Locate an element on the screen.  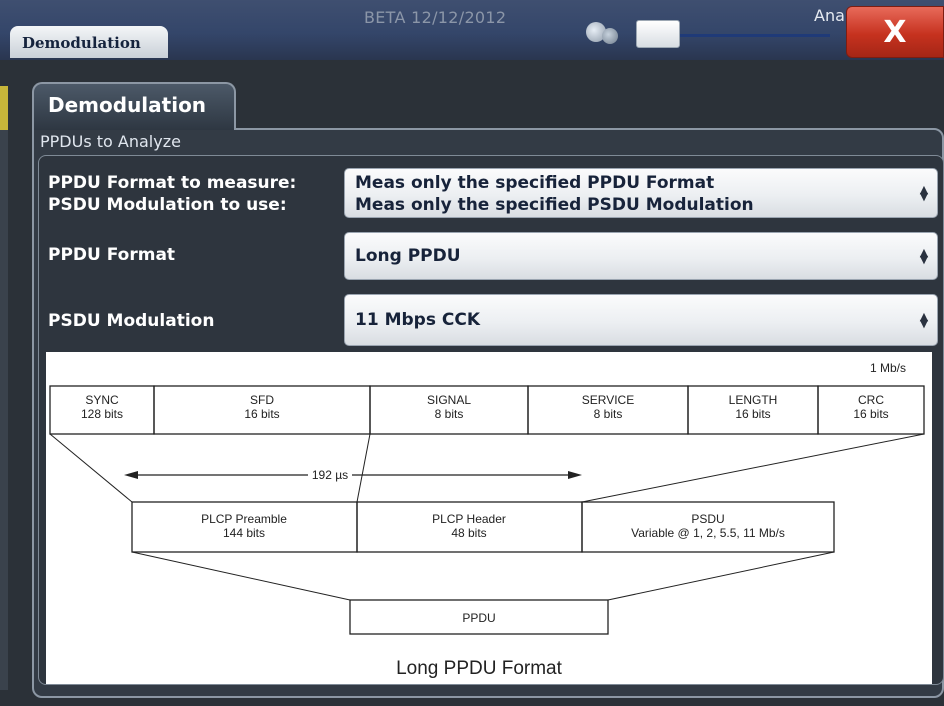
psdu-modulation-select: 11 Mbps CCK ▲ ▼ is located at coordinates (641, 320).